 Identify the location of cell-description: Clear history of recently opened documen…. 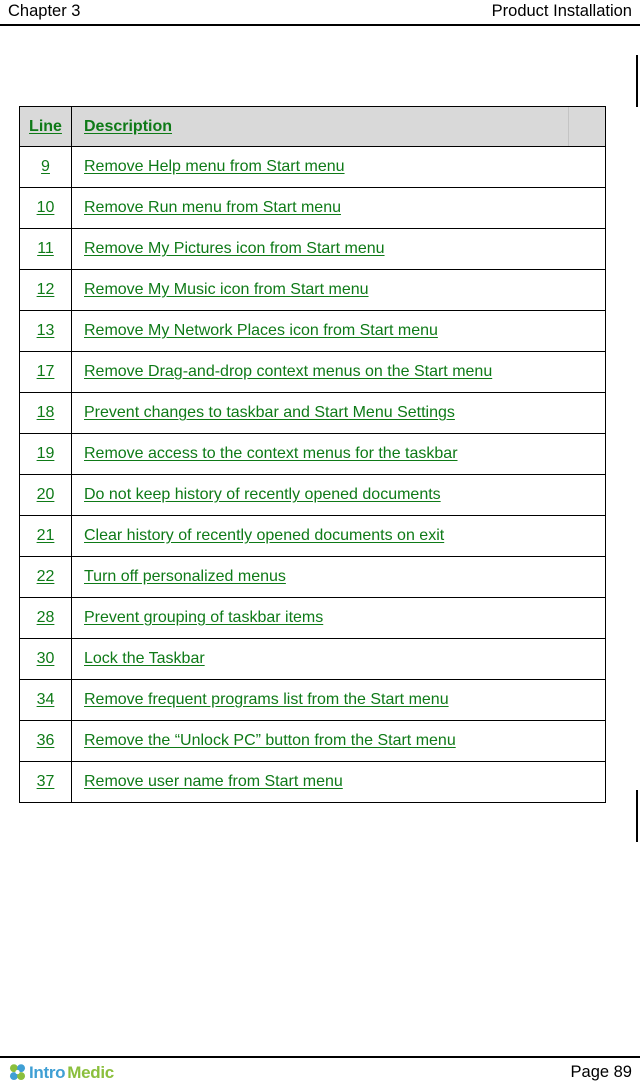
(338, 536).